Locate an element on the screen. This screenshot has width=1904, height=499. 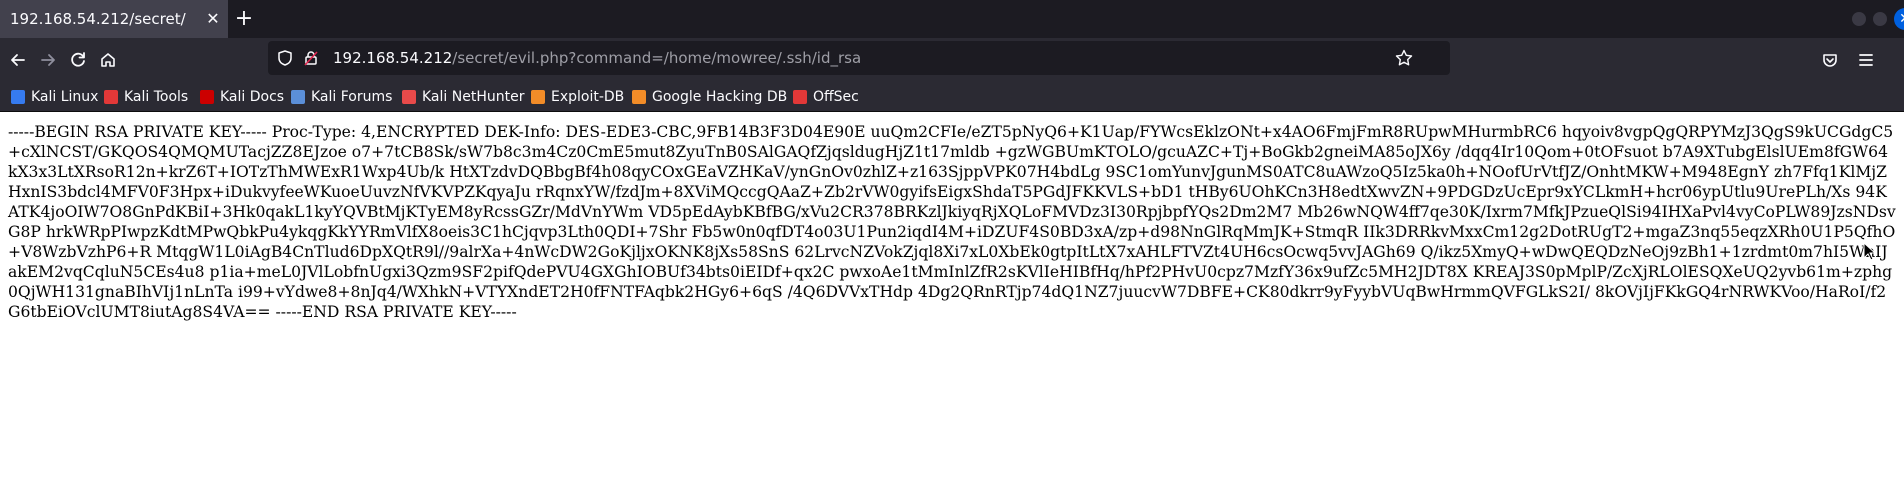
bookmark-label: Kali Forums is located at coordinates (352, 97).